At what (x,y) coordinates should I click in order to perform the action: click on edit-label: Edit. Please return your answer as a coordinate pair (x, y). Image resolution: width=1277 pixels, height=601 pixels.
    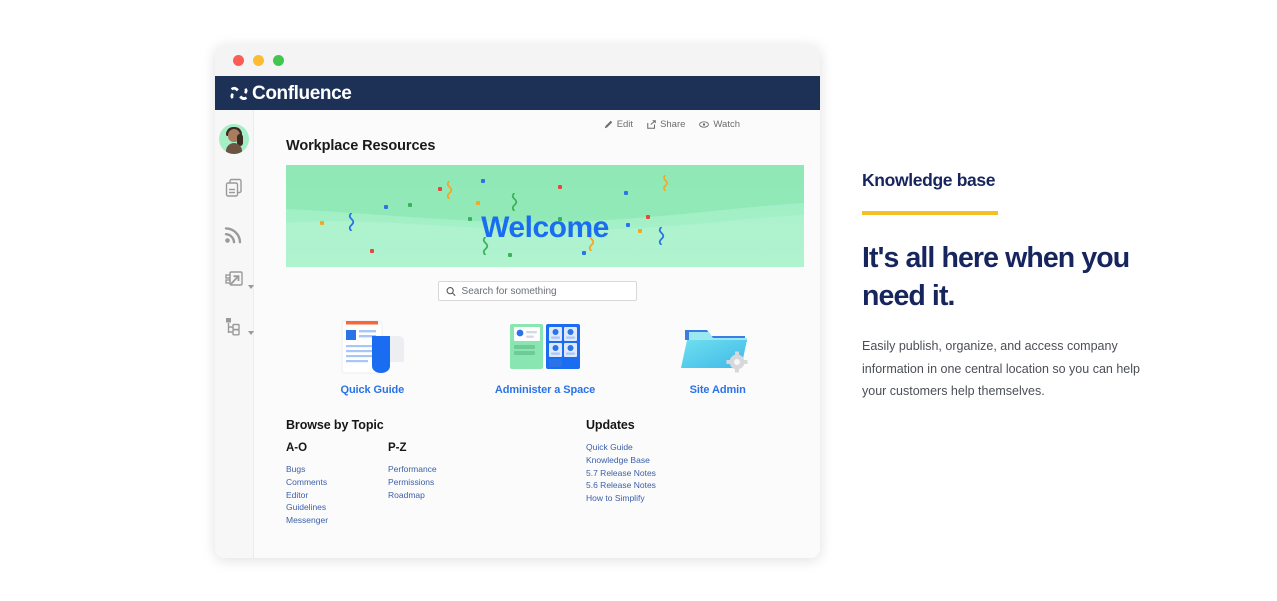
    Looking at the image, I should click on (625, 124).